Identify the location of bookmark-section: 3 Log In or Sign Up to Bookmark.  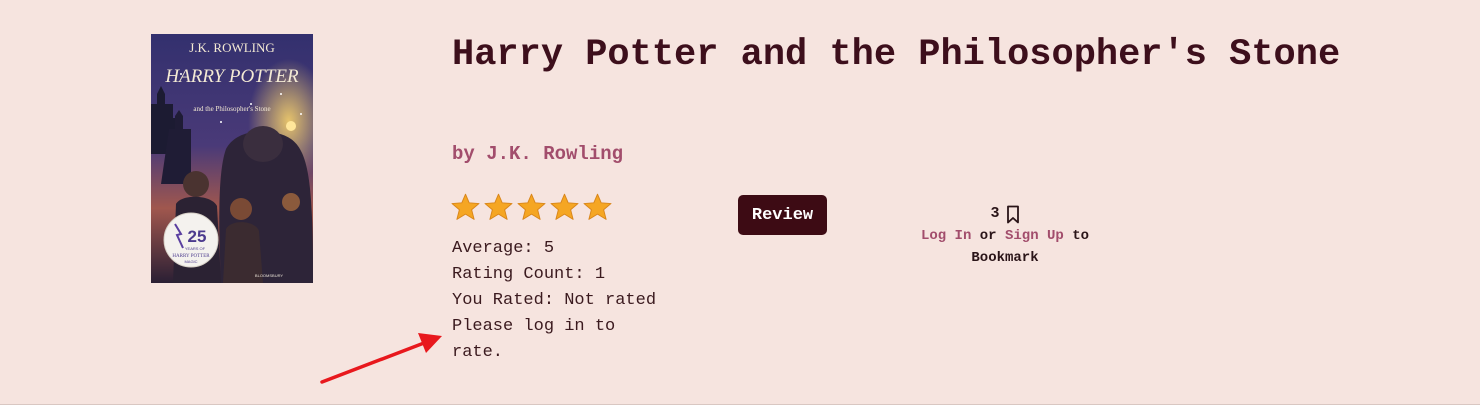
(1005, 236).